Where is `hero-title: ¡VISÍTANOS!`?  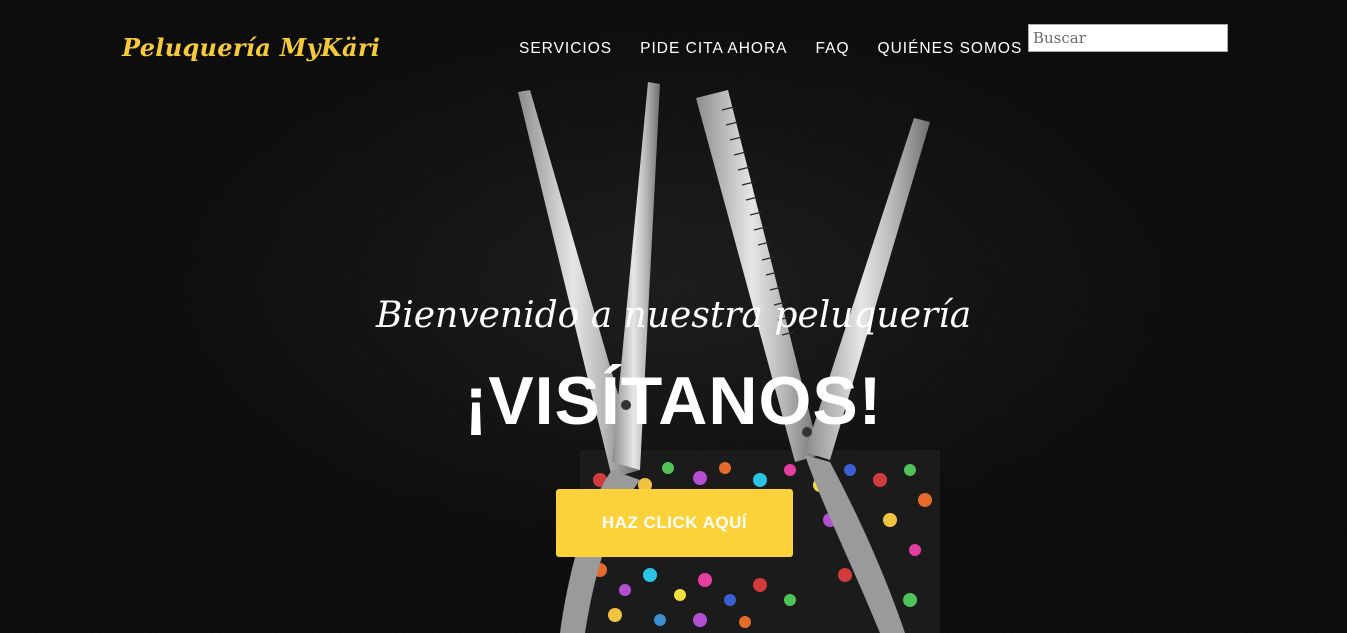
hero-title: ¡VISÍTANOS! is located at coordinates (673, 401).